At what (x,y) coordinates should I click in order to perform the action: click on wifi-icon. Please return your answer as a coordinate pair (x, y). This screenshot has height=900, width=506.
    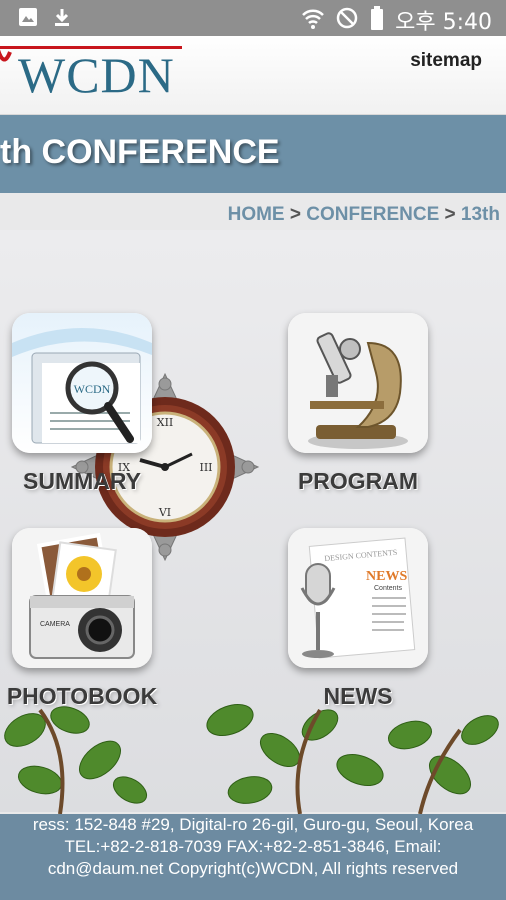
    Looking at the image, I should click on (313, 20).